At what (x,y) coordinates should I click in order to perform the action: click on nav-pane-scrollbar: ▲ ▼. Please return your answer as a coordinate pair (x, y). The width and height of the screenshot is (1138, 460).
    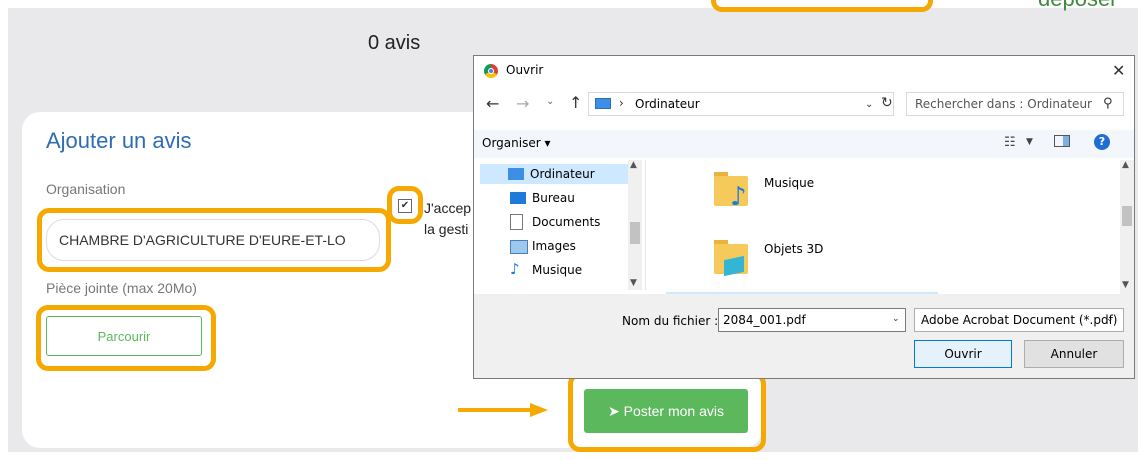
    Looking at the image, I should click on (635, 225).